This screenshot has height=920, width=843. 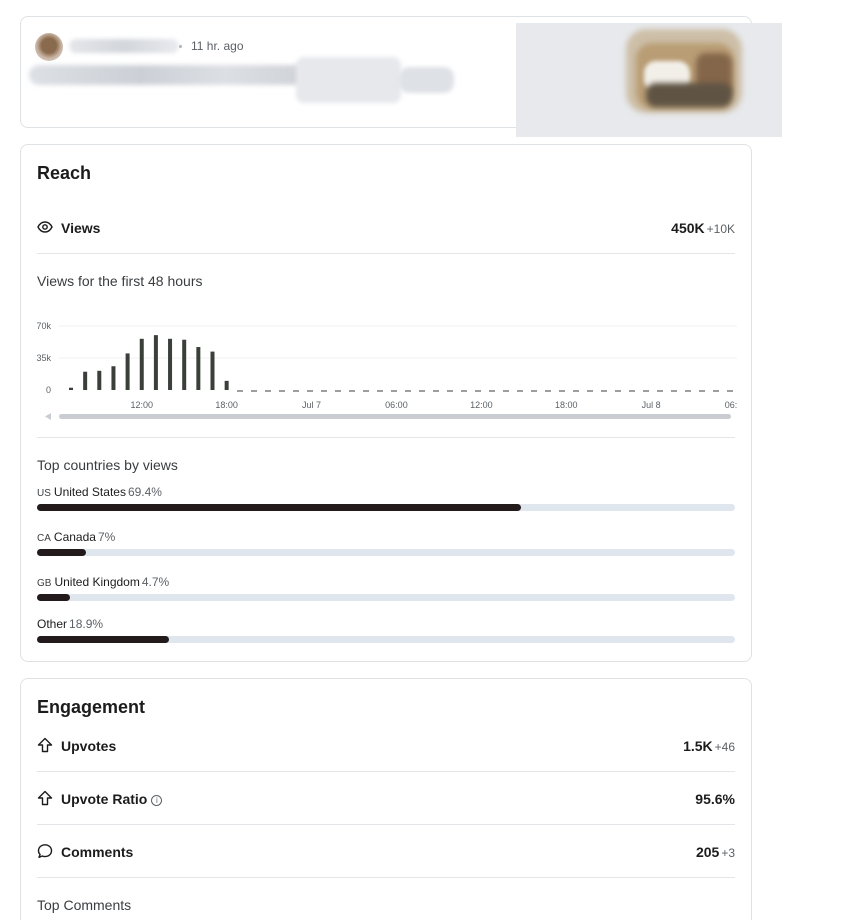 I want to click on comments-label: Comments, so click(x=97, y=852).